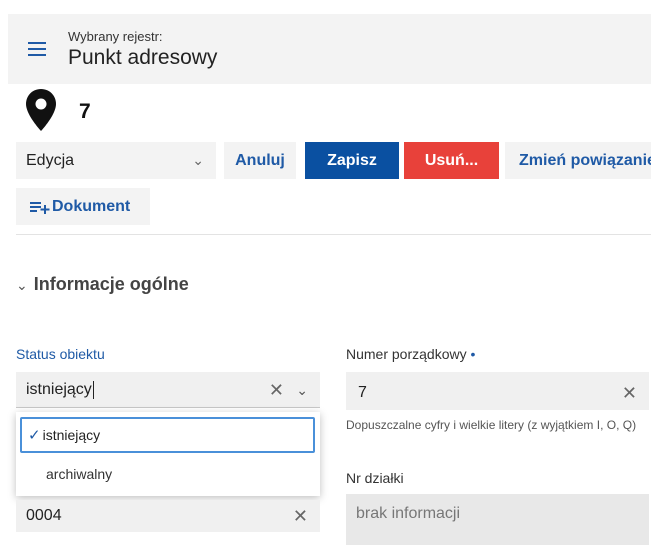 This screenshot has width=651, height=545. Describe the element at coordinates (362, 392) in the screenshot. I see `numer-input-value: 7` at that location.